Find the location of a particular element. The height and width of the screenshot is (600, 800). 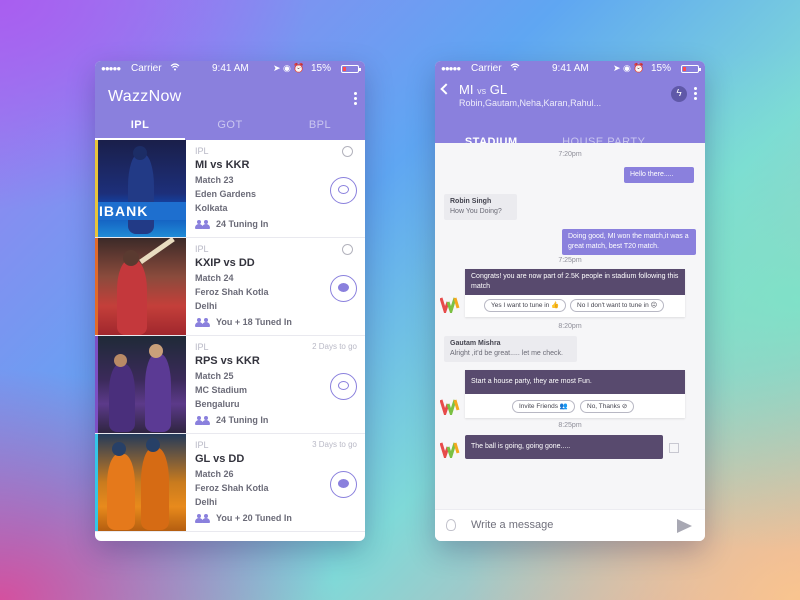

no-thanks-button: No, Thanks ⊘ is located at coordinates (607, 406).